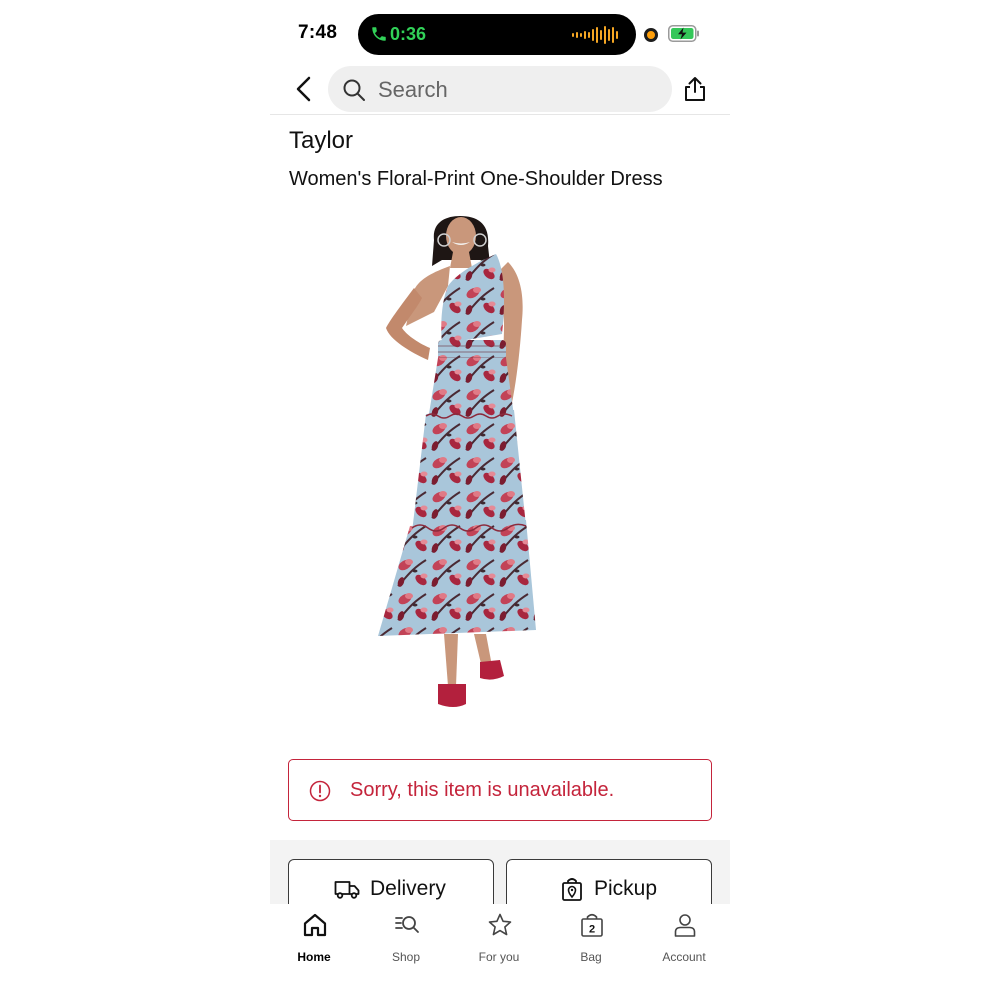  What do you see at coordinates (500, 114) in the screenshot?
I see `header-divider` at bounding box center [500, 114].